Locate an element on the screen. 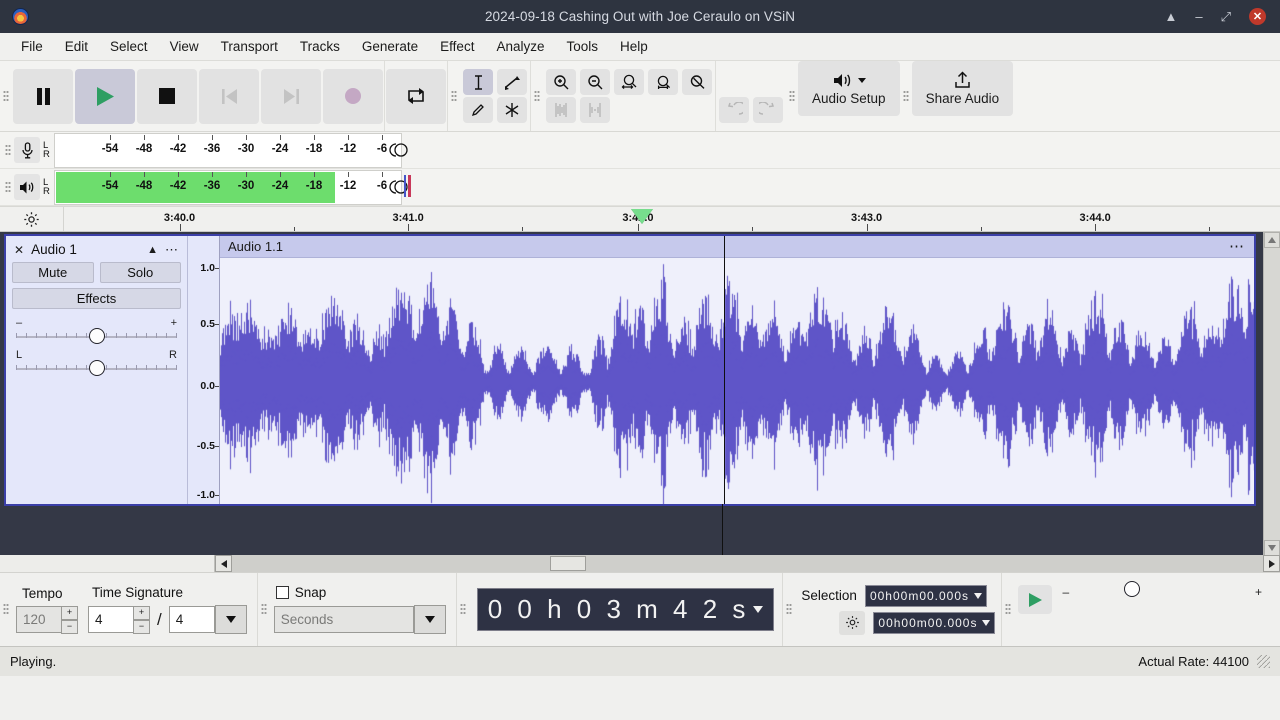 The height and width of the screenshot is (720, 1280). hscroll-thumb is located at coordinates (568, 563).